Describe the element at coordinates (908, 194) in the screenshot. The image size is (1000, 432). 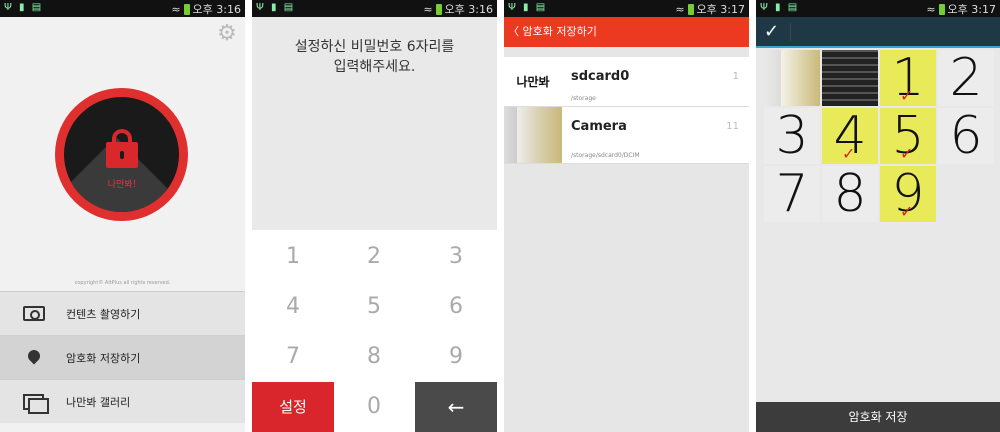
I see `grid-cell: 9 ✓` at that location.